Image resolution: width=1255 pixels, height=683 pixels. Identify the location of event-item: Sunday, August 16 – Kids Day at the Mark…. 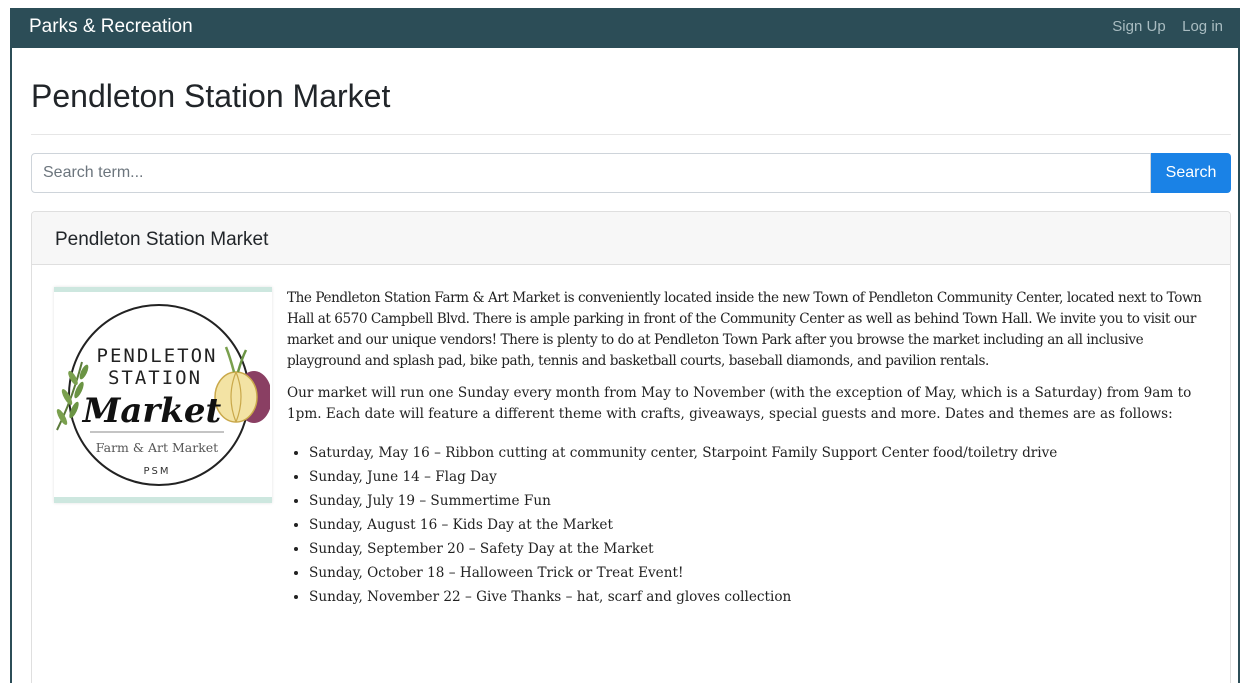
(763, 525).